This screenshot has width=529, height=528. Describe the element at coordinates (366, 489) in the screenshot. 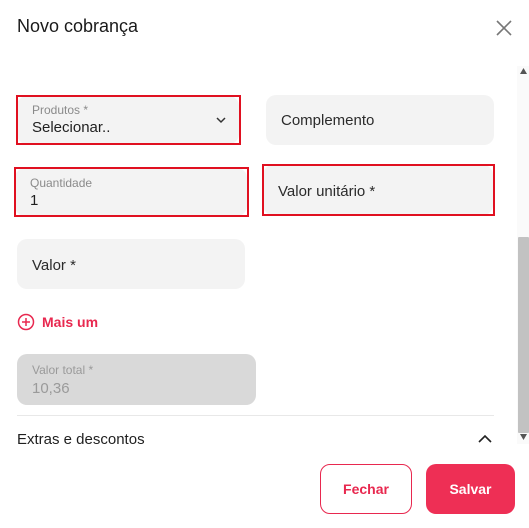

I see `fechar-button: Fechar` at that location.